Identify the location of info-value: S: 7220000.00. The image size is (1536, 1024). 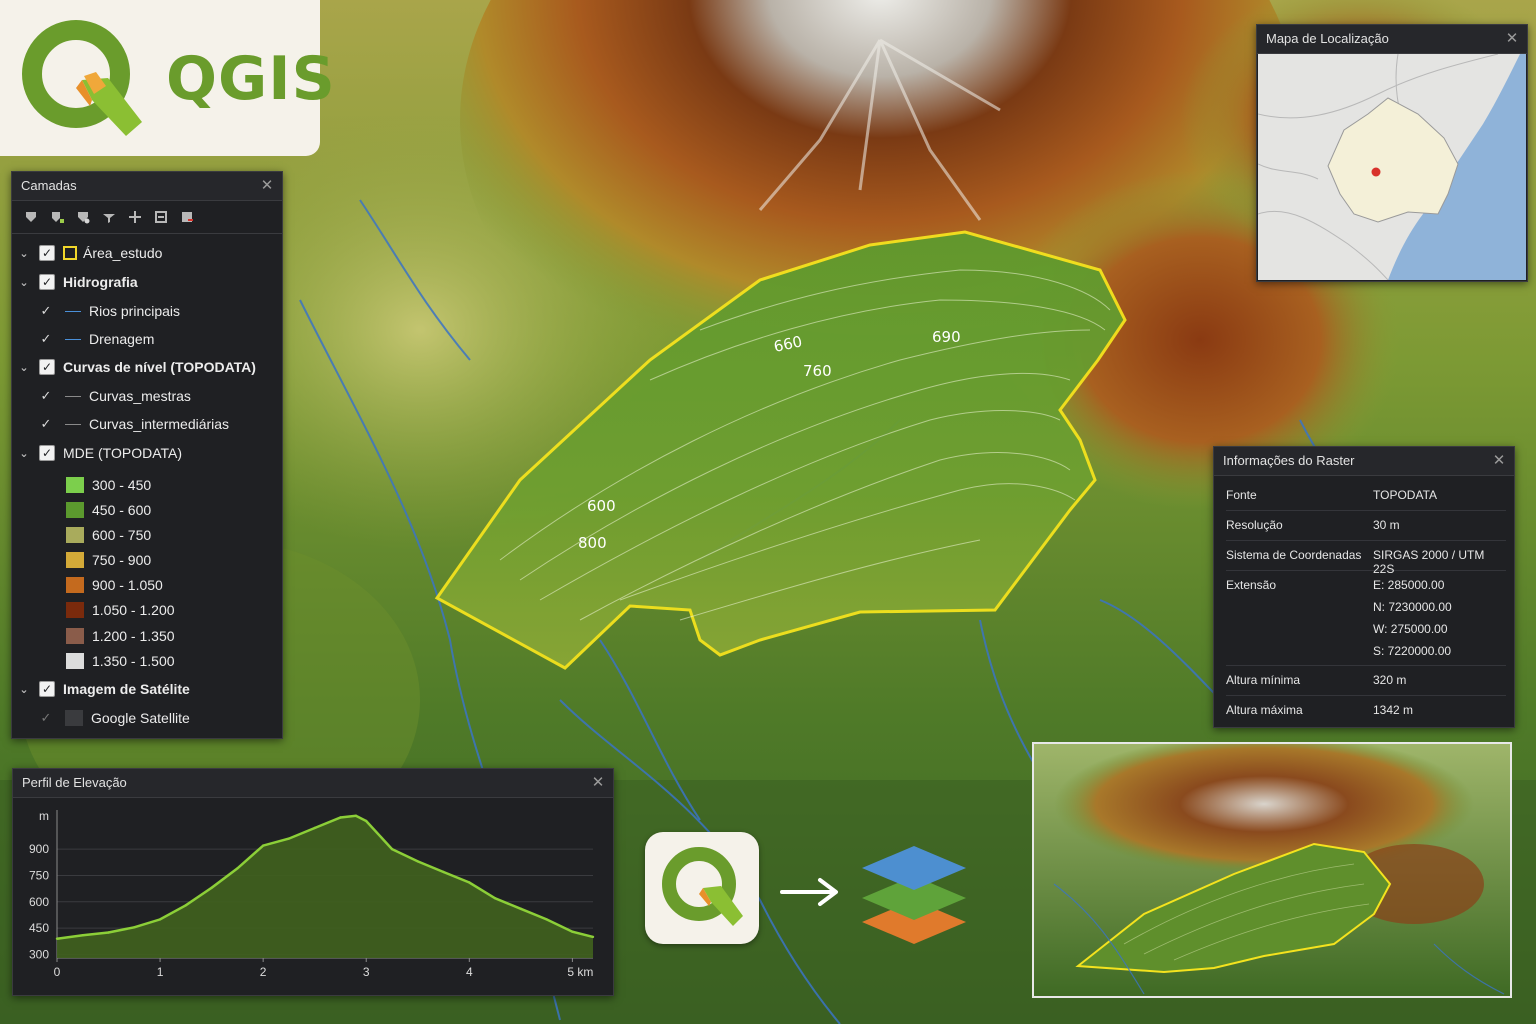
(1412, 651).